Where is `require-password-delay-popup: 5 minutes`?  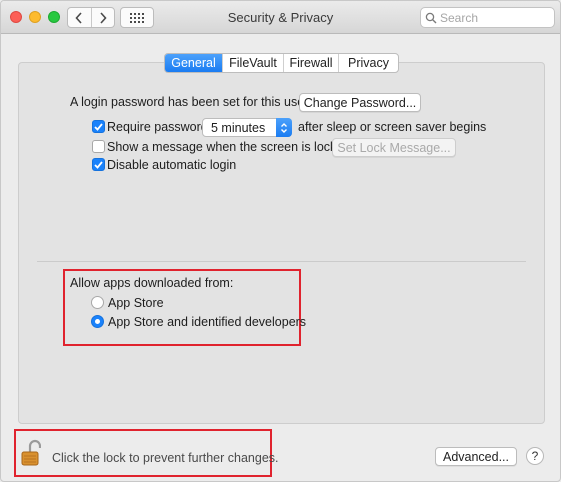 require-password-delay-popup: 5 minutes is located at coordinates (247, 127).